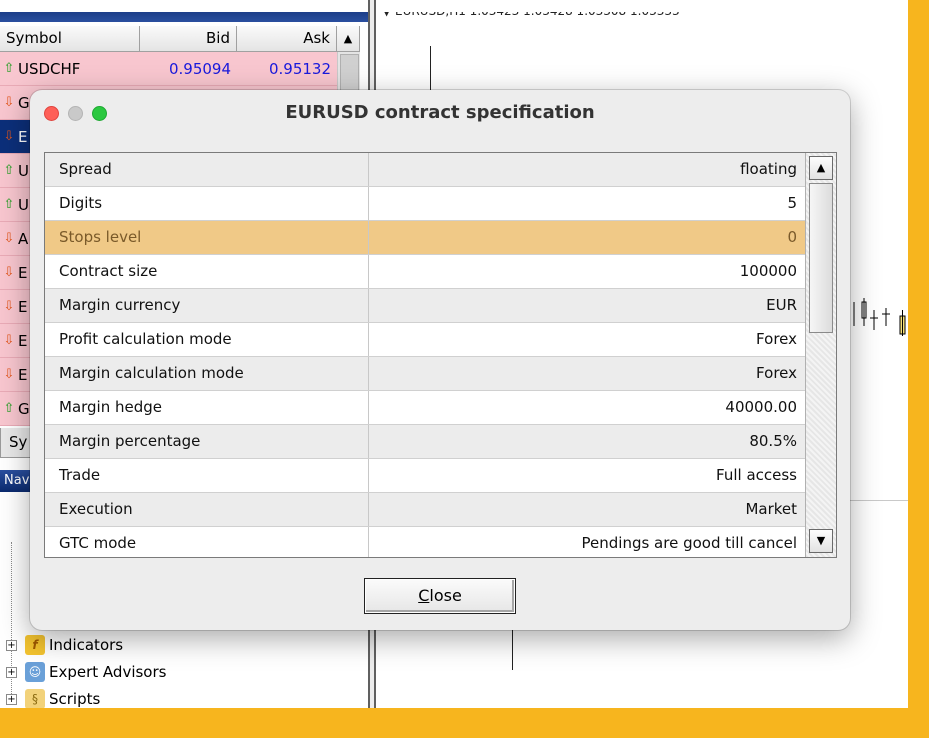 The image size is (929, 738). Describe the element at coordinates (821, 541) in the screenshot. I see `scroll-down-arrow-icon: ▼` at that location.